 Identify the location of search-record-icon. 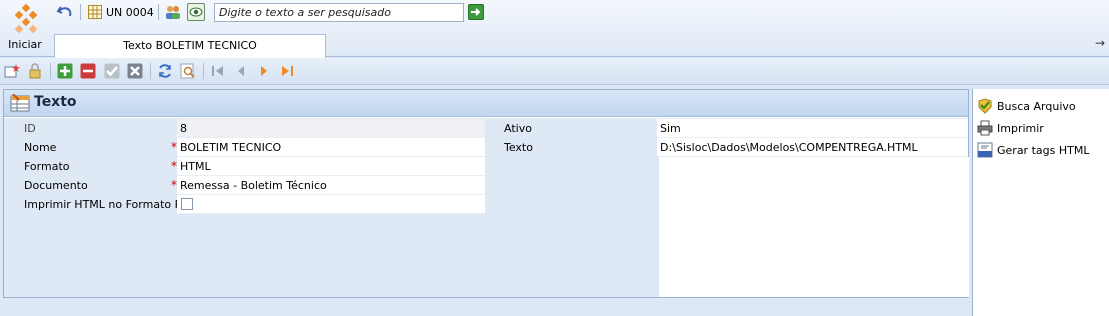
(188, 71).